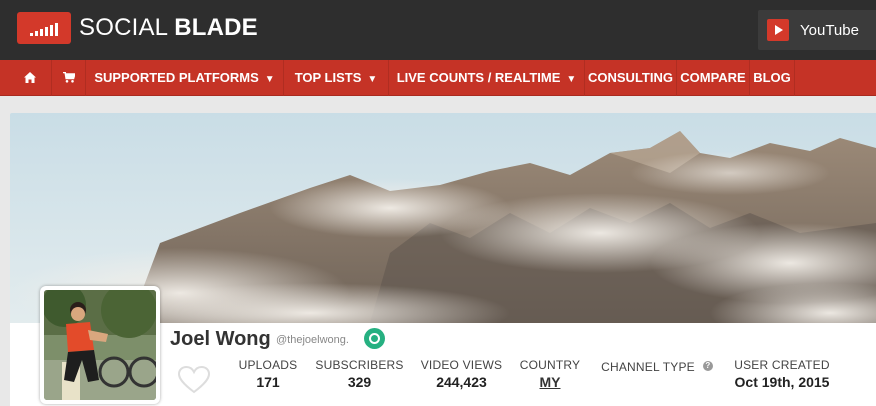  What do you see at coordinates (778, 30) in the screenshot?
I see `youtube-play-icon` at bounding box center [778, 30].